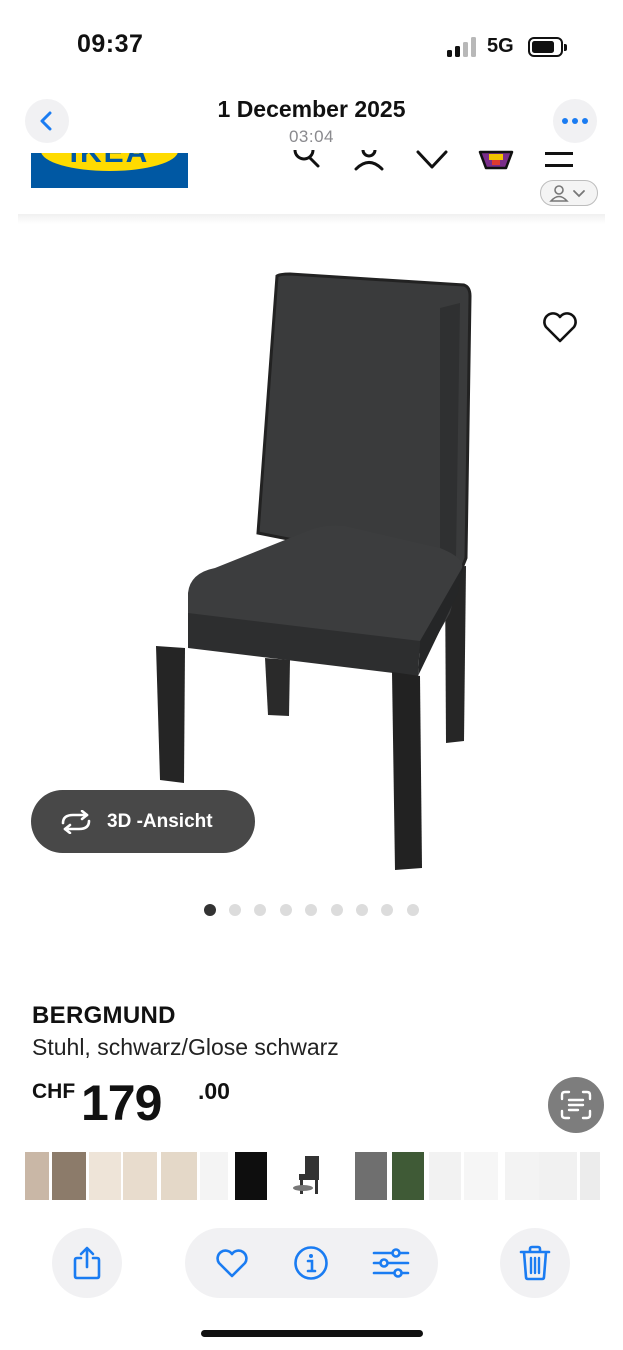 This screenshot has width=623, height=1350. I want to click on photo-date: 1 December 2025, so click(311, 109).